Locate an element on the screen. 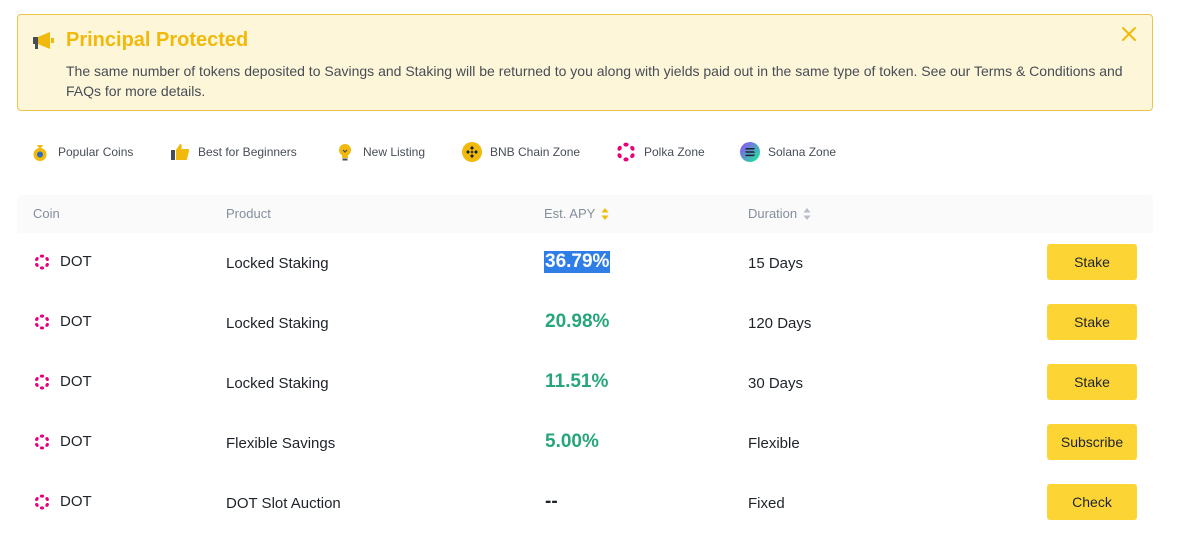 This screenshot has width=1190, height=550. check-button: Check is located at coordinates (1092, 502).